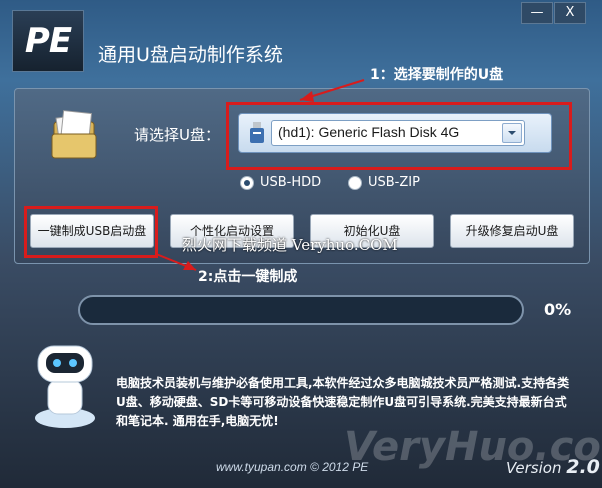 The height and width of the screenshot is (488, 602). I want to click on version-label: Version 2.0, so click(553, 467).